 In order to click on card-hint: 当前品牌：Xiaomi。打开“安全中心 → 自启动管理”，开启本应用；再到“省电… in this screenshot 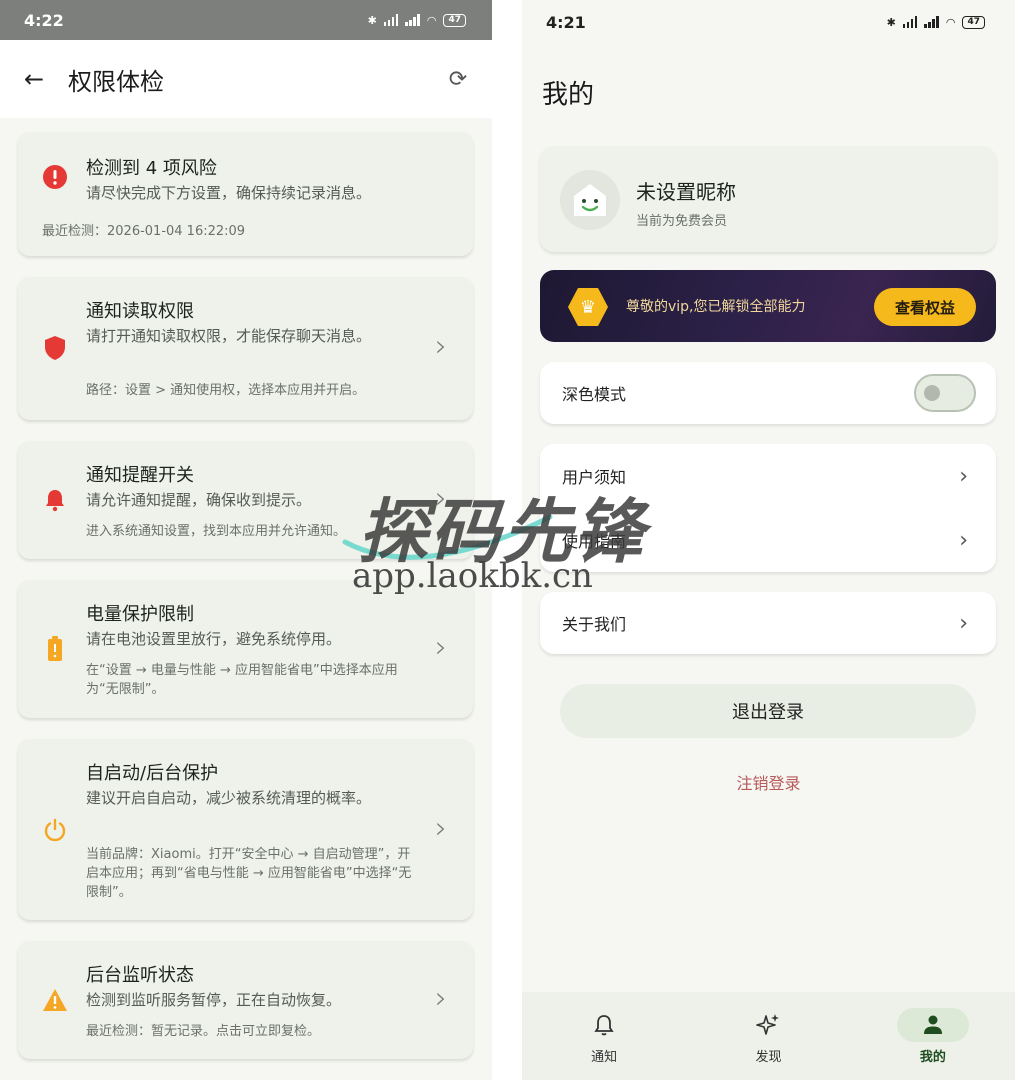, I will do `click(249, 873)`.